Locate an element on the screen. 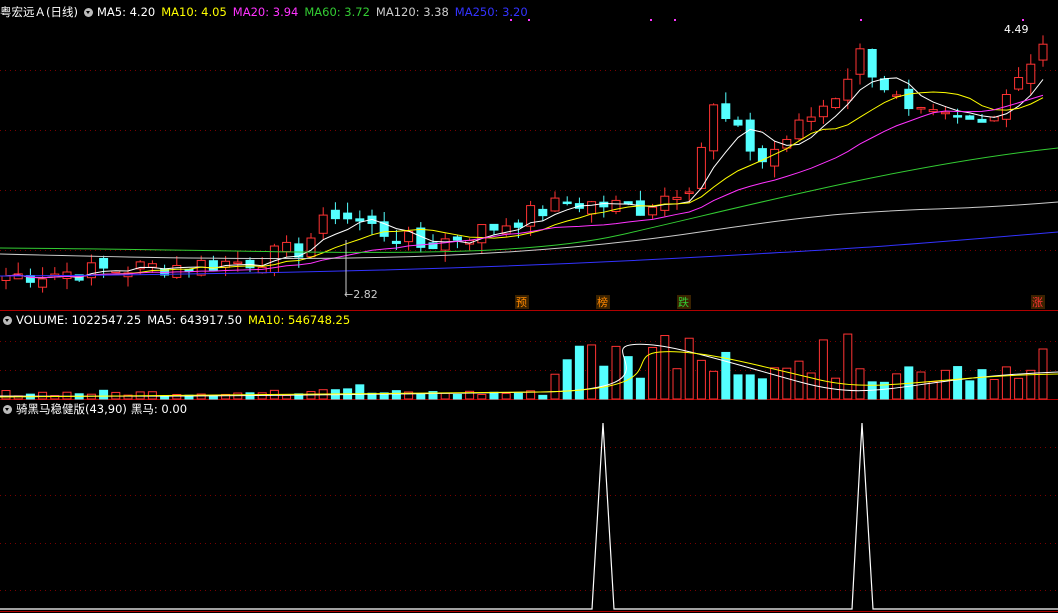  indicator-header: 骑黑马稳健版(43,90) 黑马: 0.00 is located at coordinates (96, 409).